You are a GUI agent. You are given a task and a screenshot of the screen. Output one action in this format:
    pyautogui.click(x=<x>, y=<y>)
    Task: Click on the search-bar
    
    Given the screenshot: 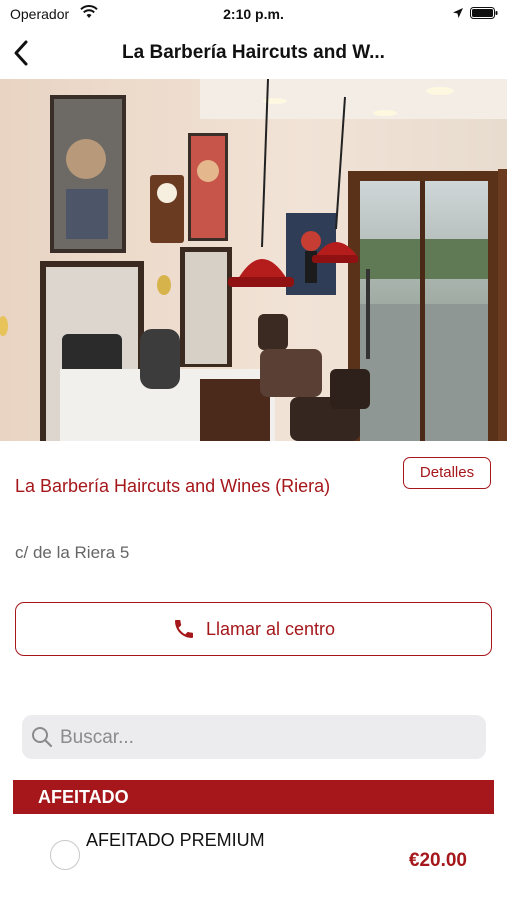 What is the action you would take?
    pyautogui.click(x=254, y=738)
    